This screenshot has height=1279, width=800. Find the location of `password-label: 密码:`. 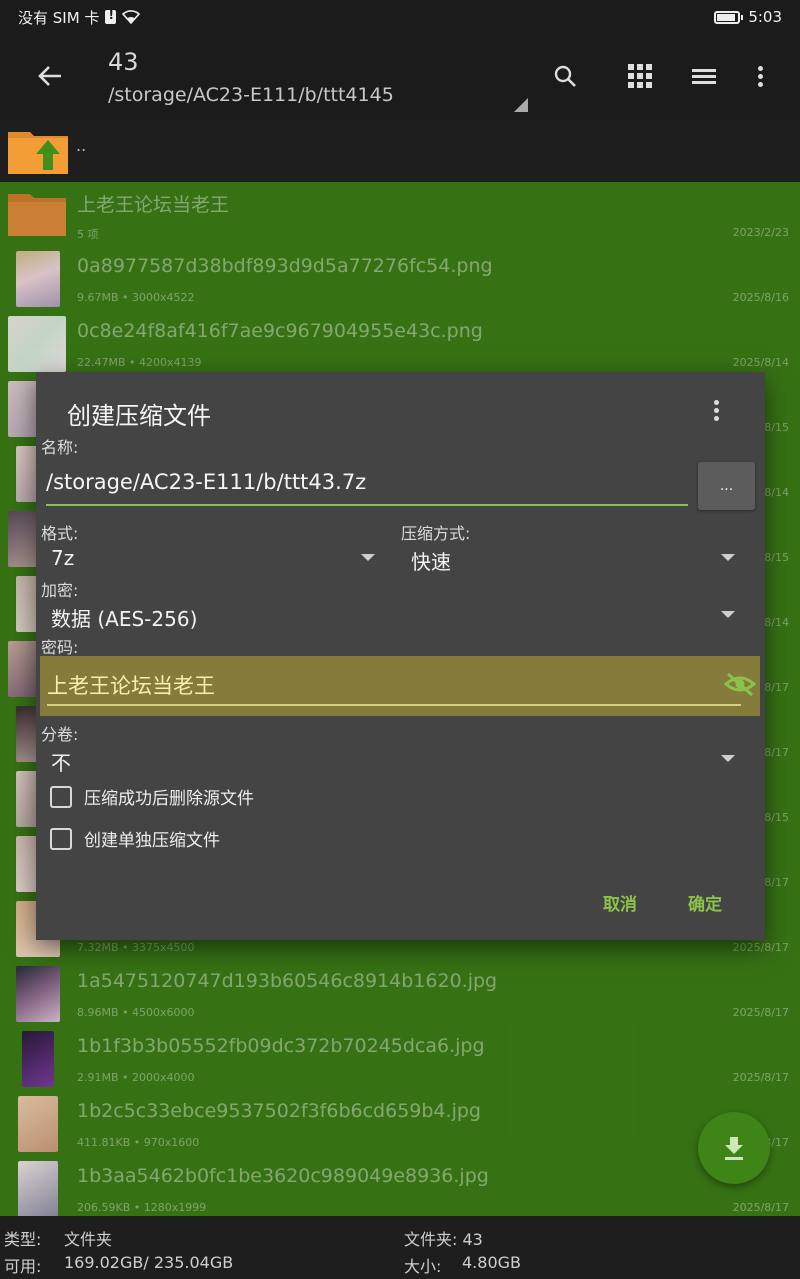

password-label: 密码: is located at coordinates (60, 647).